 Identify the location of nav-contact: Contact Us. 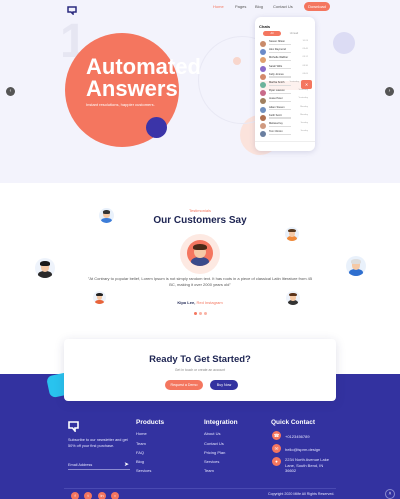
(283, 6).